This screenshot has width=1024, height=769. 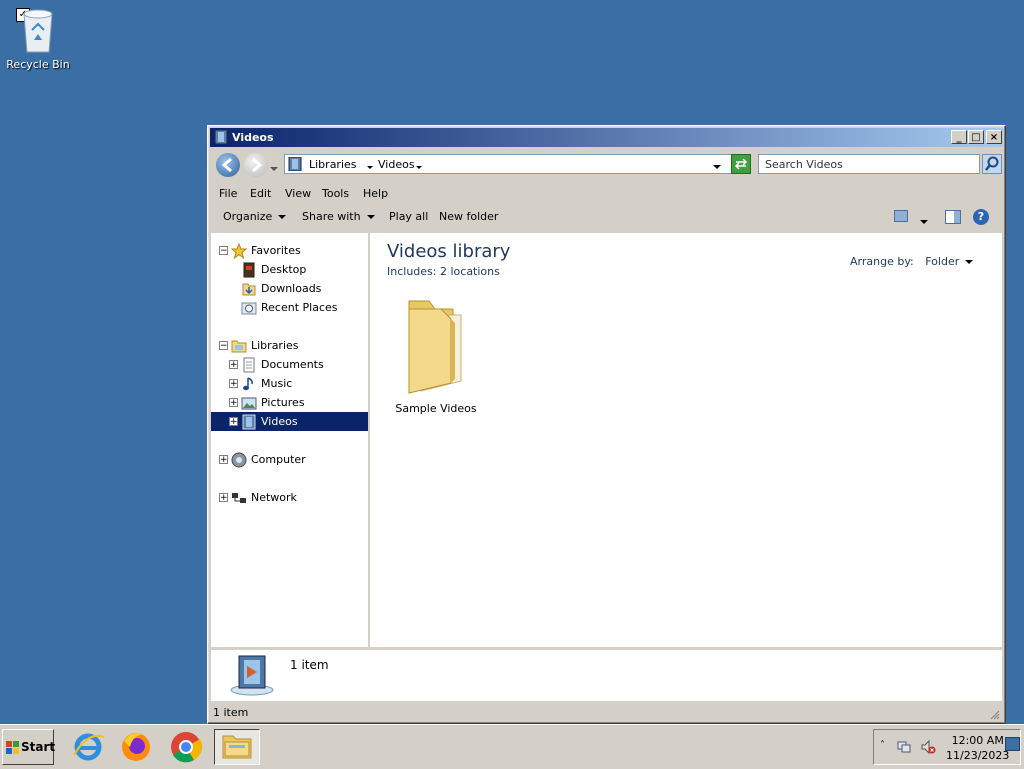 What do you see at coordinates (977, 740) in the screenshot?
I see `clock-time: 12:00 AM` at bounding box center [977, 740].